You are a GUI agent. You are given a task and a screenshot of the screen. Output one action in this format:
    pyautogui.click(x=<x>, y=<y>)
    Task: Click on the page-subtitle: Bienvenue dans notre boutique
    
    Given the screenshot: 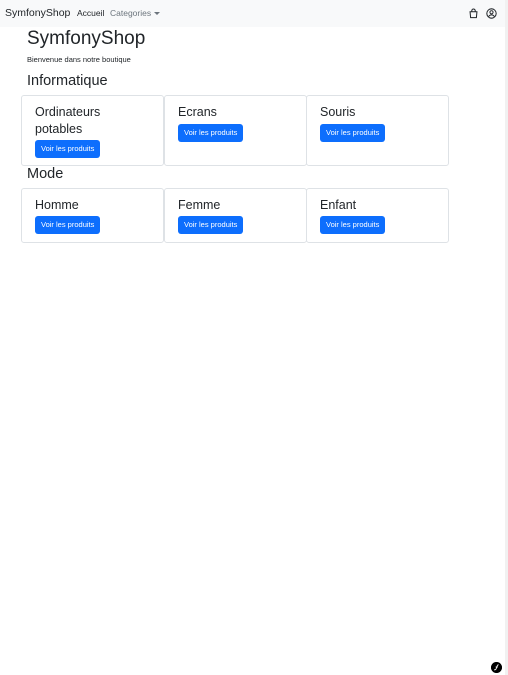 What is the action you would take?
    pyautogui.click(x=79, y=59)
    